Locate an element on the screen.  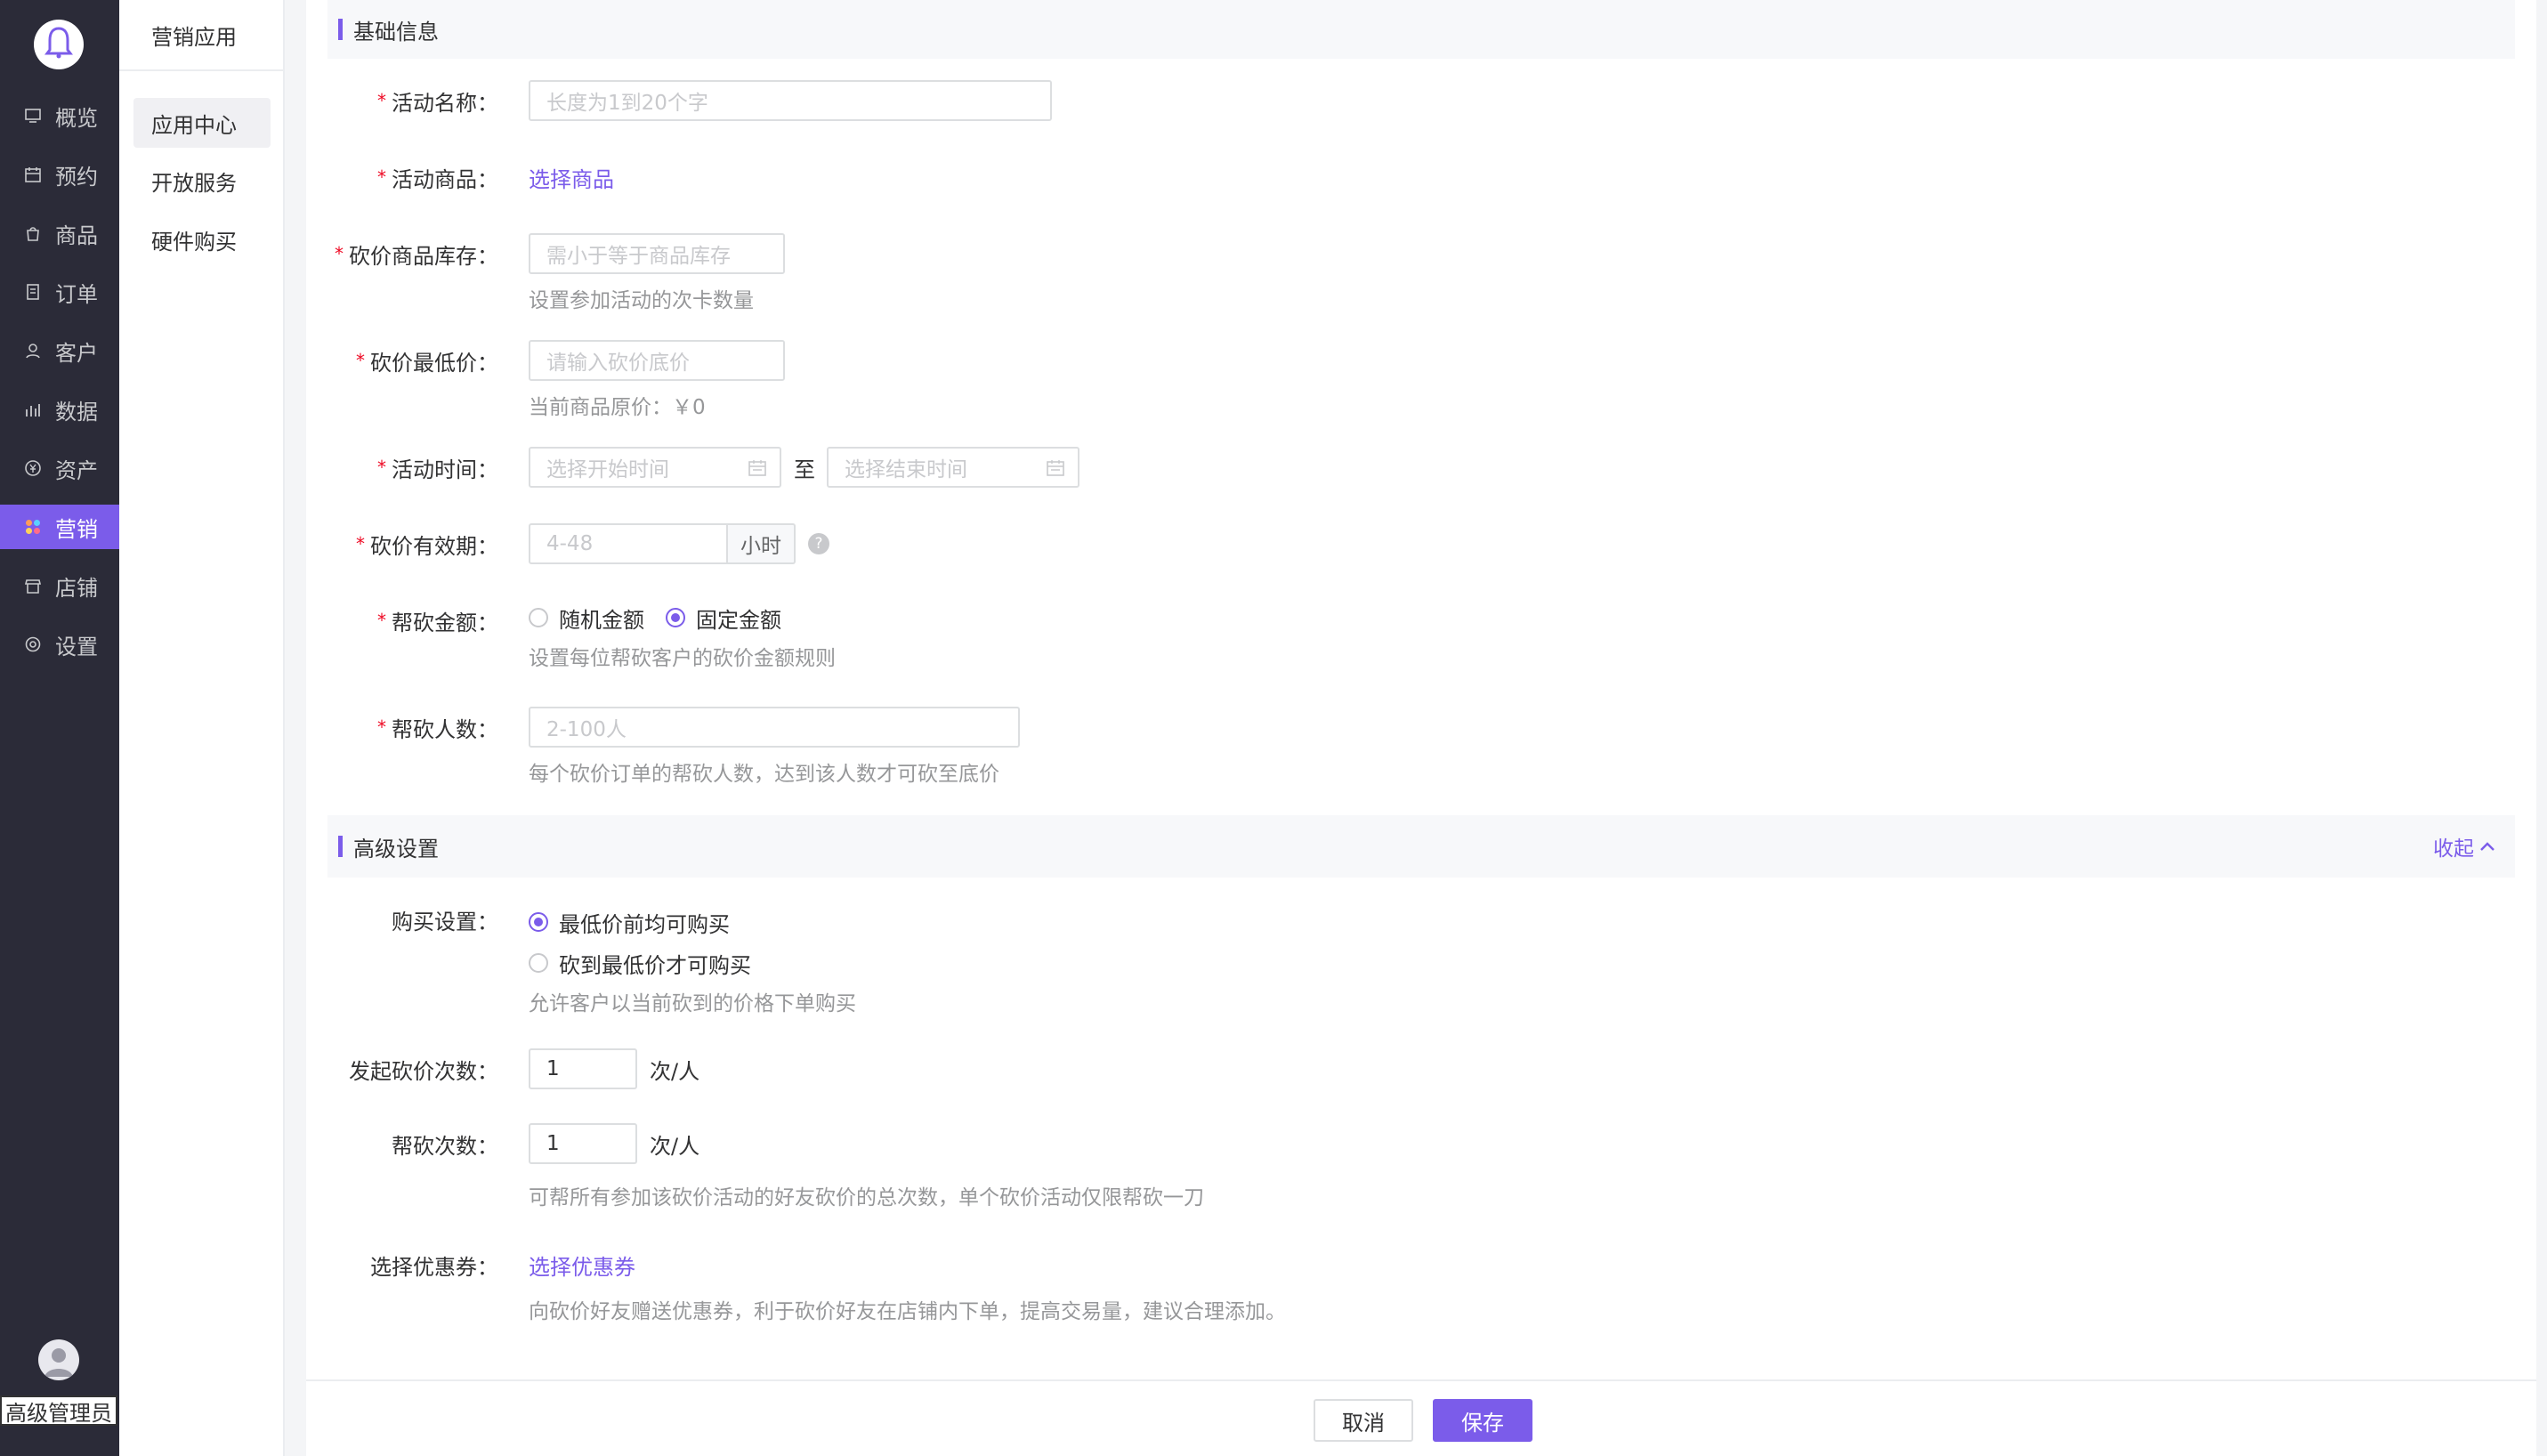
nav-item-label: 客户 is located at coordinates (76, 353).